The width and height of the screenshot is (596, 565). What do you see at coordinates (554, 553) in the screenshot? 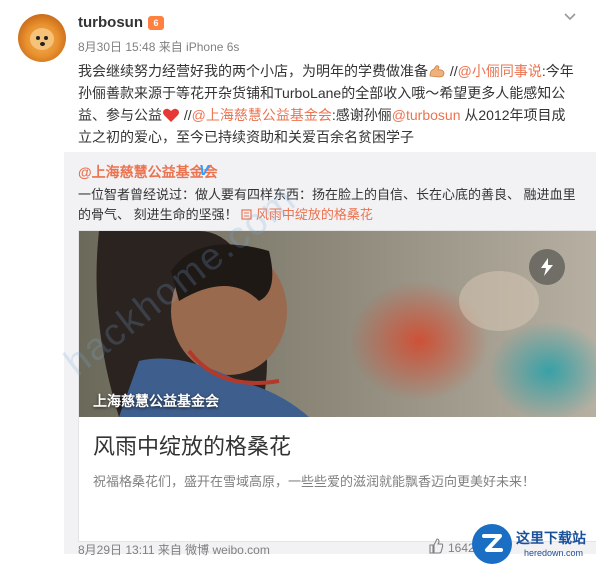
I see `watermark-url: heredown.com` at bounding box center [554, 553].